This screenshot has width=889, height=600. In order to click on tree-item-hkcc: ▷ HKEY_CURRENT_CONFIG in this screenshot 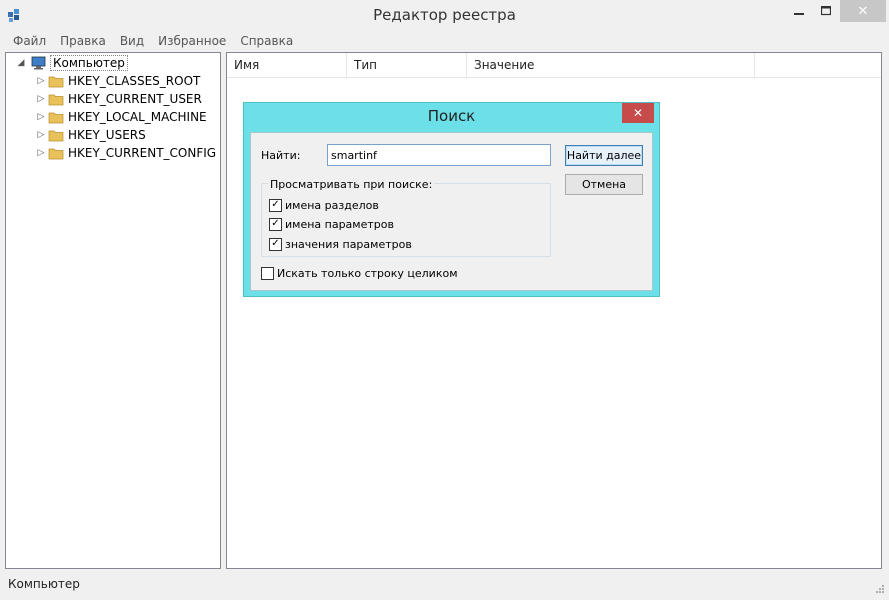, I will do `click(126, 153)`.